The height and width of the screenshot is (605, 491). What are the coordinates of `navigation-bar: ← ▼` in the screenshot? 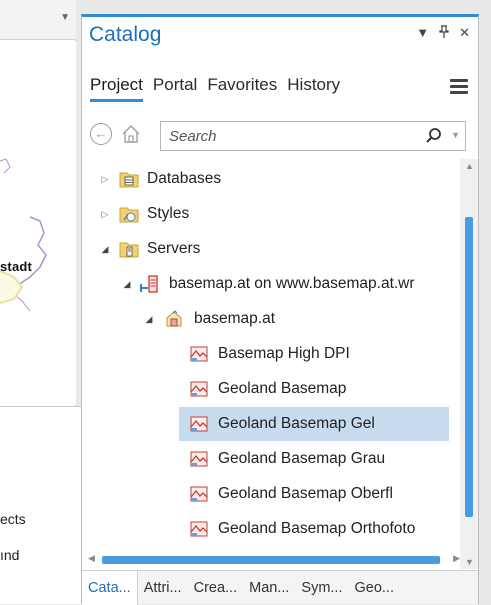 It's located at (280, 136).